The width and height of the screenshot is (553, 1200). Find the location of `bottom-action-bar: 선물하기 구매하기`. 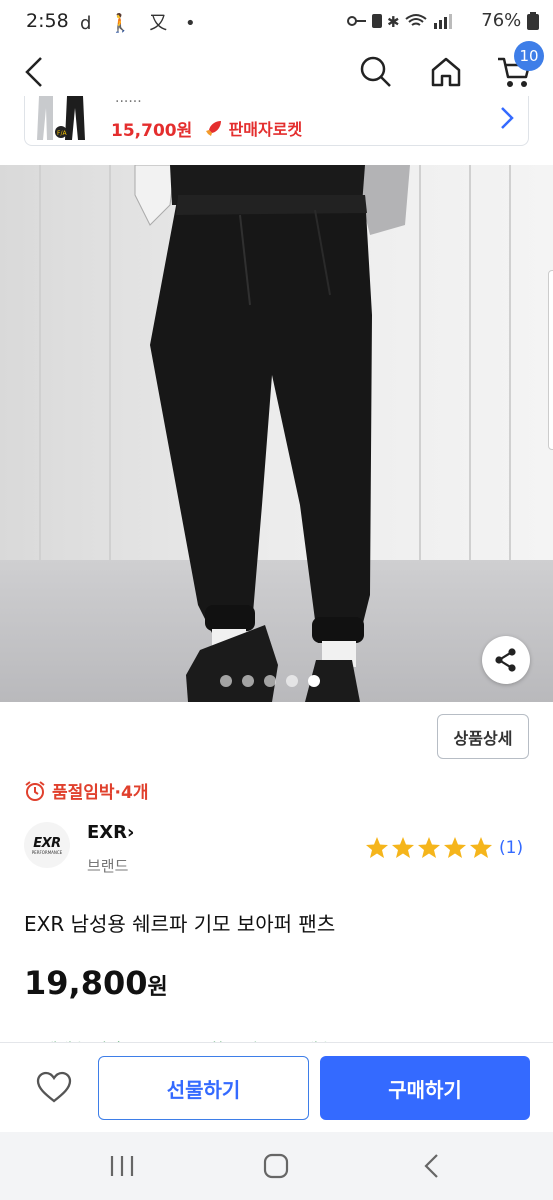

bottom-action-bar: 선물하기 구매하기 is located at coordinates (276, 1087).